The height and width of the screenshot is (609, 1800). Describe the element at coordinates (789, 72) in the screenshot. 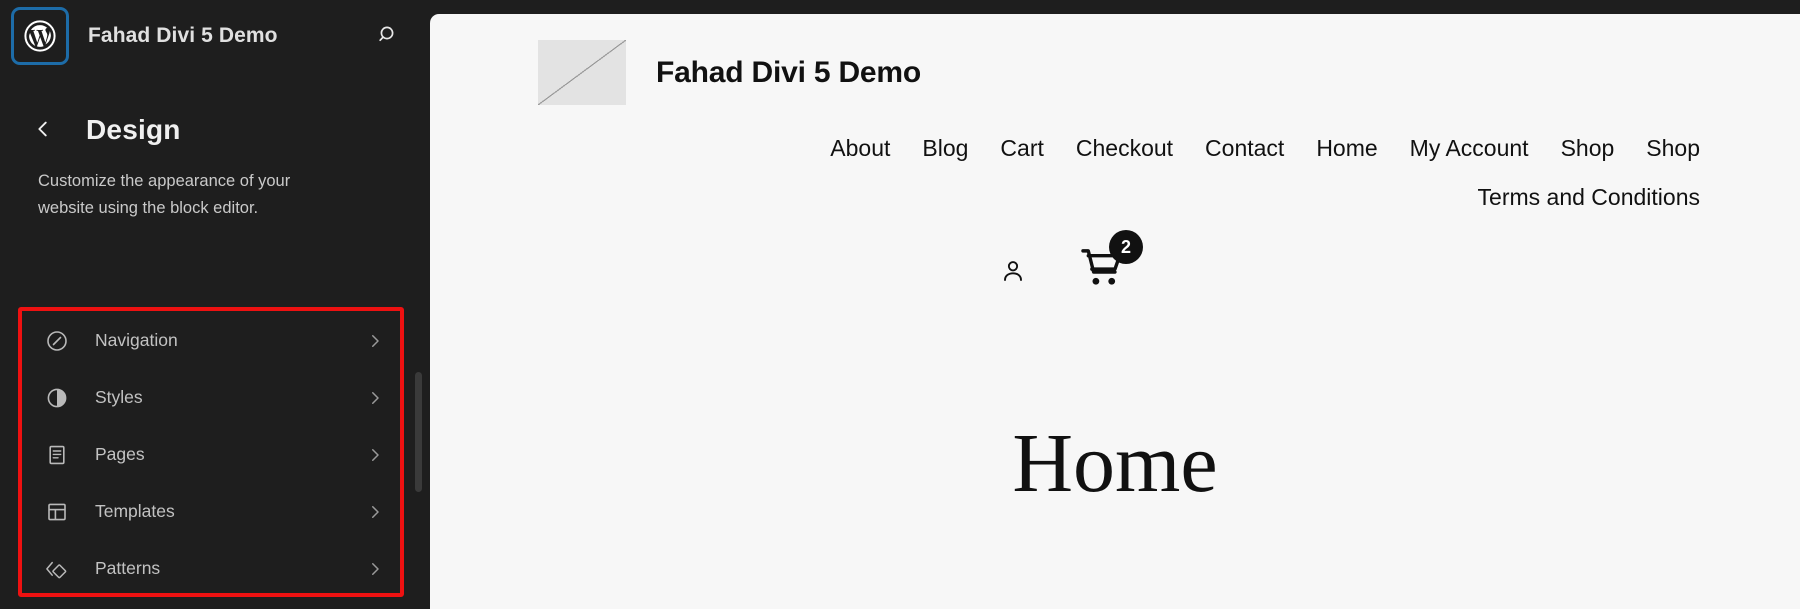

I see `preview-site-title: Fahad Divi 5 Demo` at that location.